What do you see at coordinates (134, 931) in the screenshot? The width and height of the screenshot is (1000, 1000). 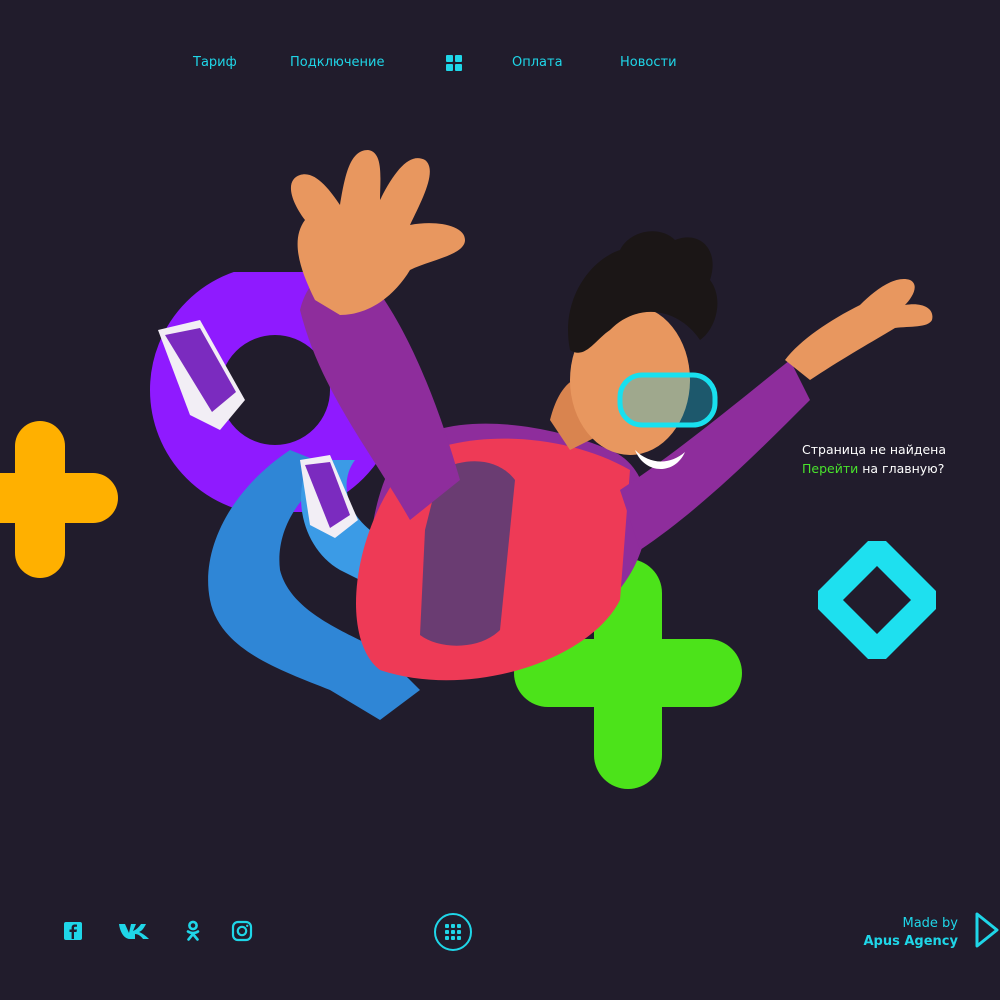 I see `vk-icon` at bounding box center [134, 931].